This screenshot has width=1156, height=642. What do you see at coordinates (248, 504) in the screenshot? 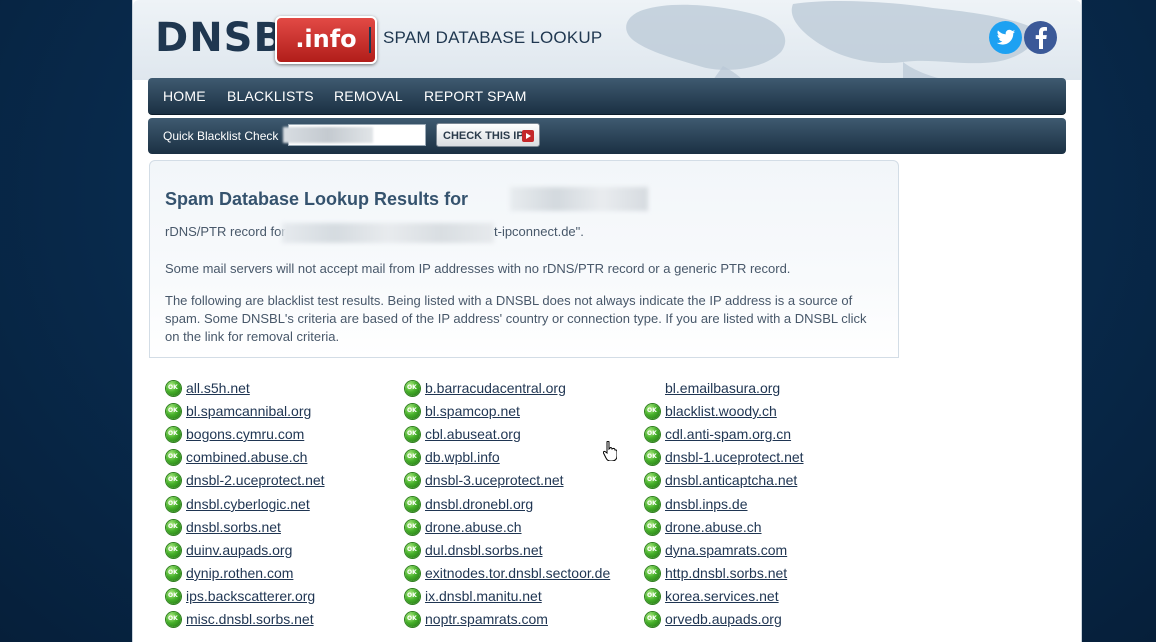
I see `blacklist-link: dnsbl.cyberlogic.net` at bounding box center [248, 504].